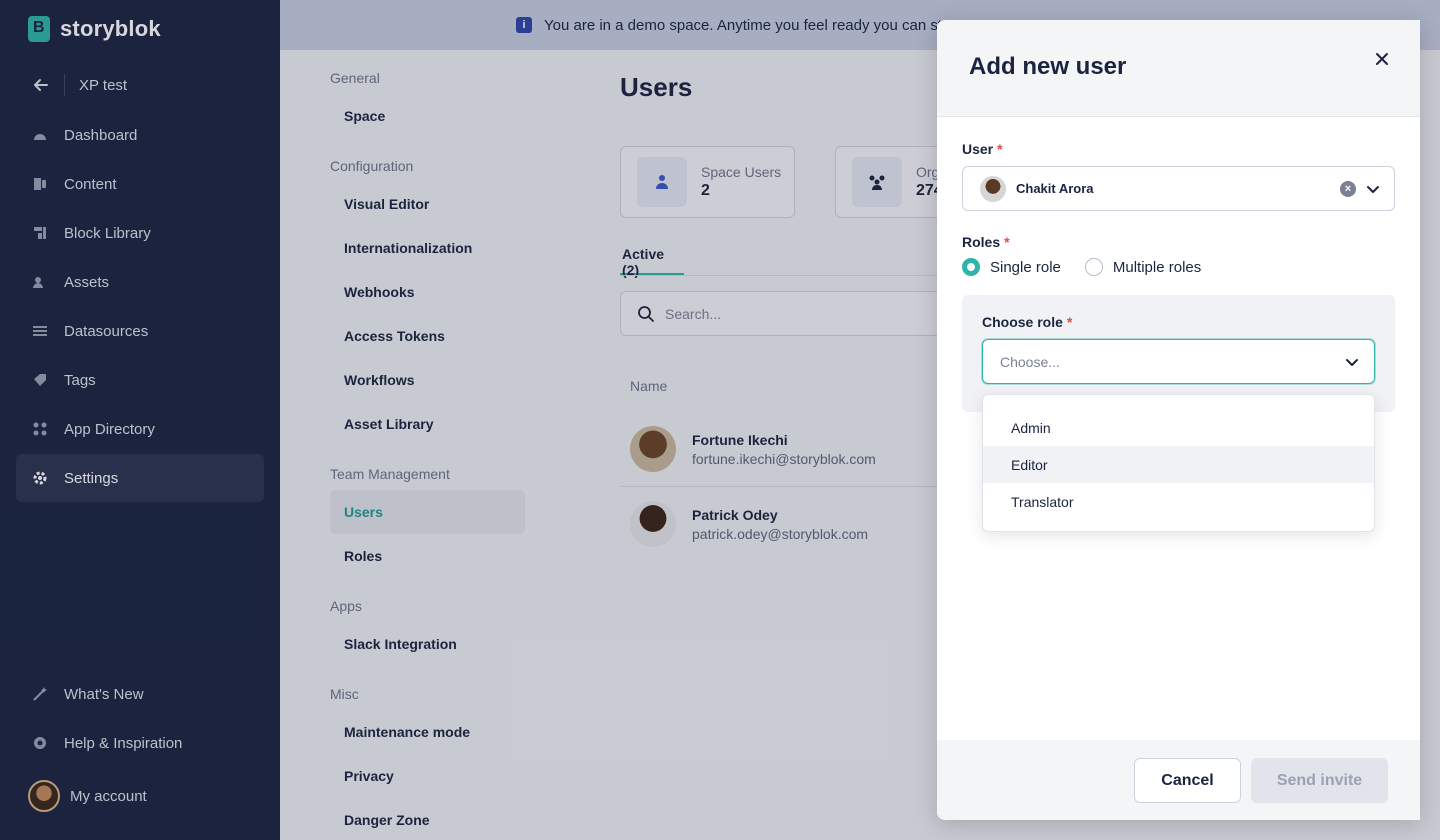  What do you see at coordinates (978, 149) in the screenshot?
I see `label-text: User` at bounding box center [978, 149].